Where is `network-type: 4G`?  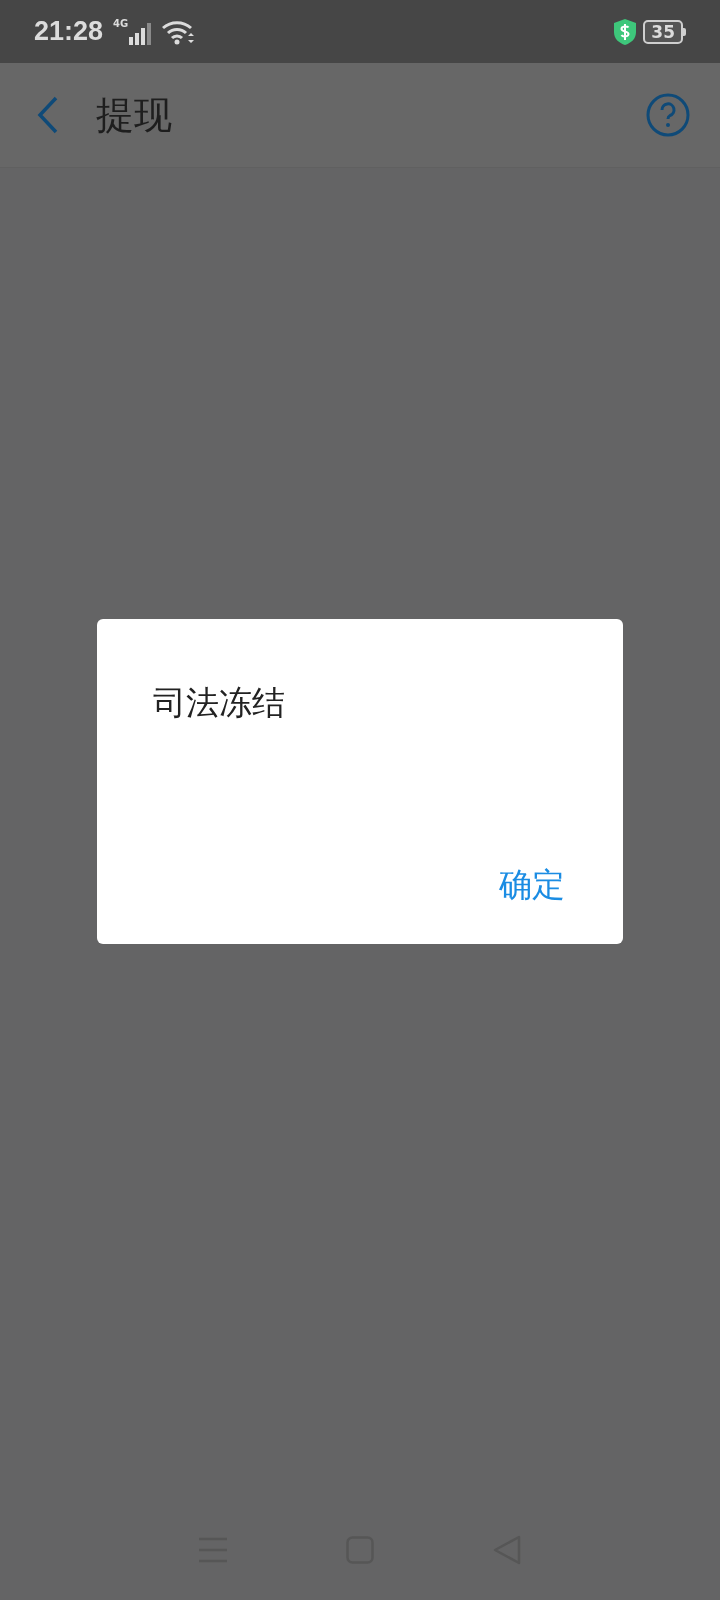 network-type: 4G is located at coordinates (121, 23).